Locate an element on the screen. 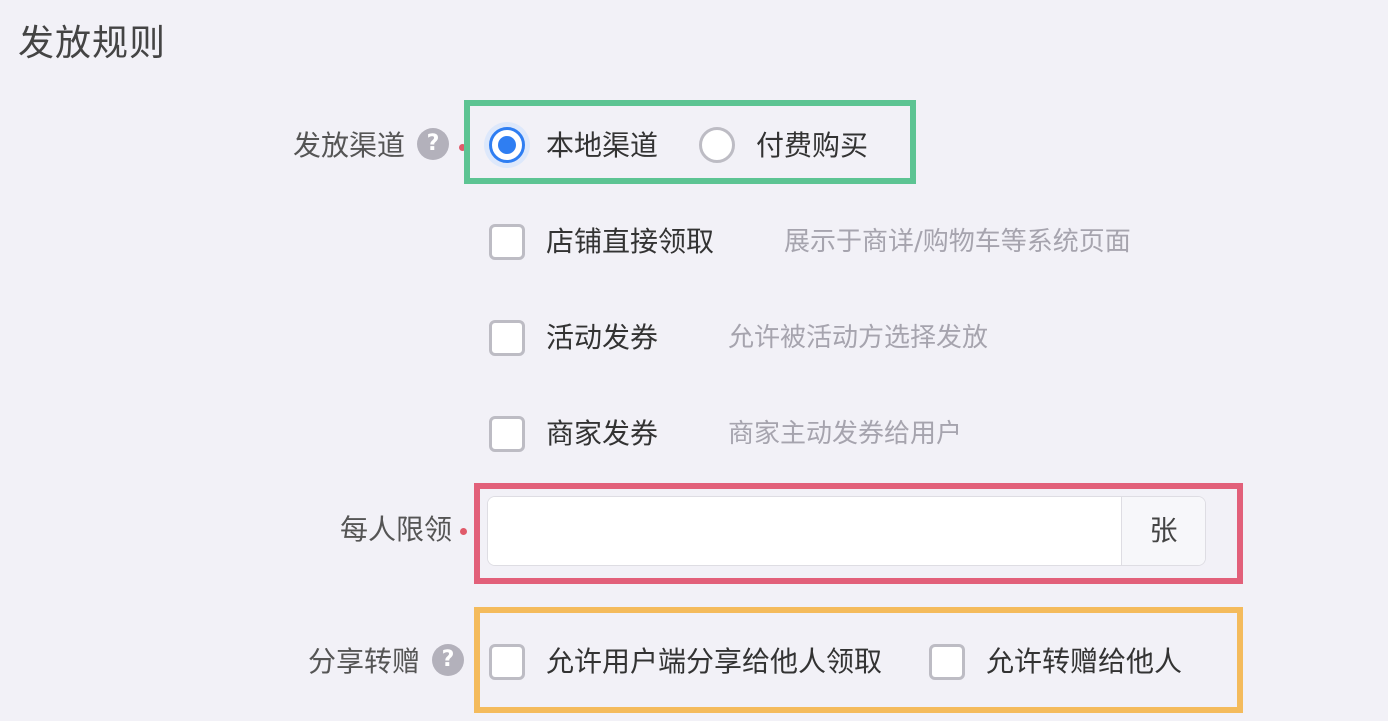  required-marker is located at coordinates (463, 531).